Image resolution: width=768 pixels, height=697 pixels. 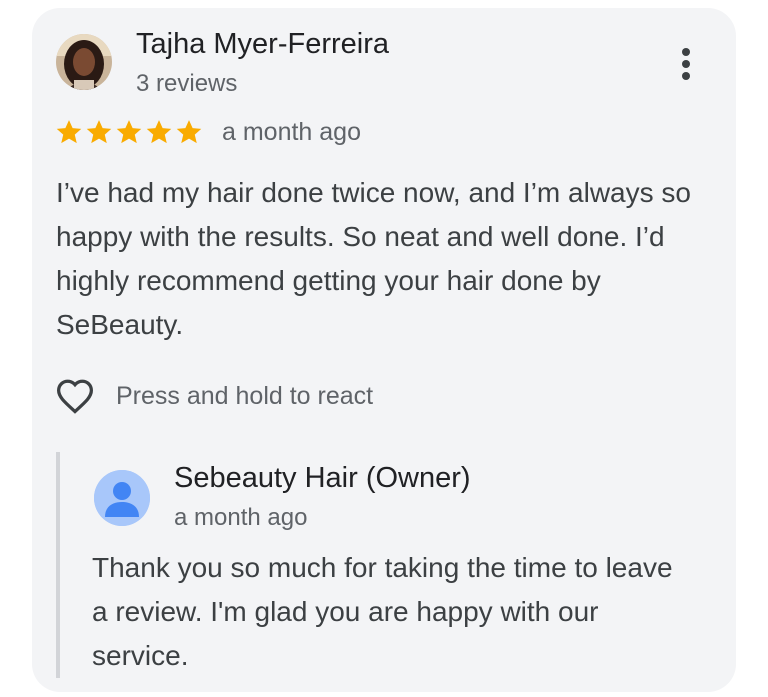 What do you see at coordinates (245, 395) in the screenshot?
I see `react-hint-label: Press and hold to react` at bounding box center [245, 395].